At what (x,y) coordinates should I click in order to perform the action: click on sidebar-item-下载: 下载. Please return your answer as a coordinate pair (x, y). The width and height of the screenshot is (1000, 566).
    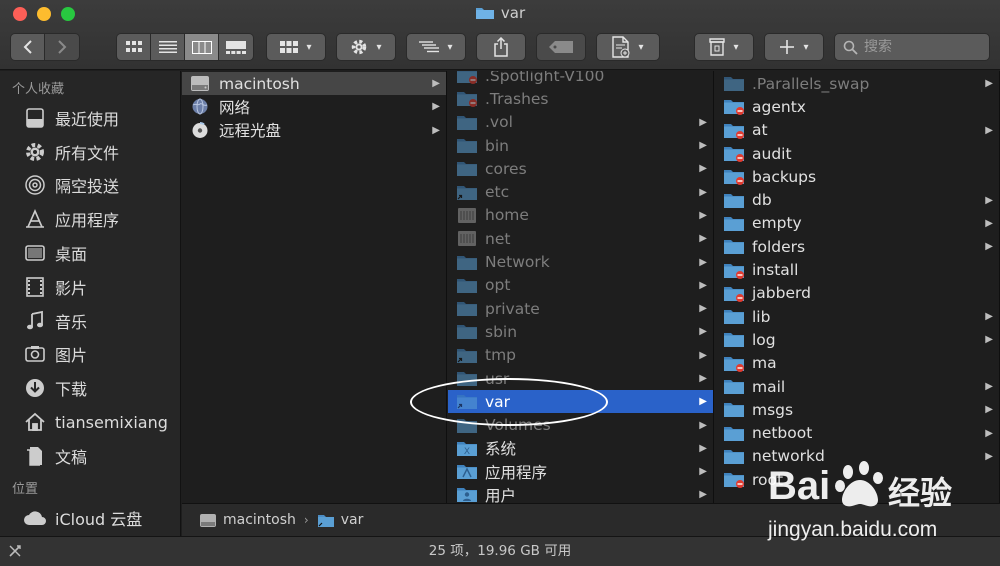
    Looking at the image, I should click on (90, 388).